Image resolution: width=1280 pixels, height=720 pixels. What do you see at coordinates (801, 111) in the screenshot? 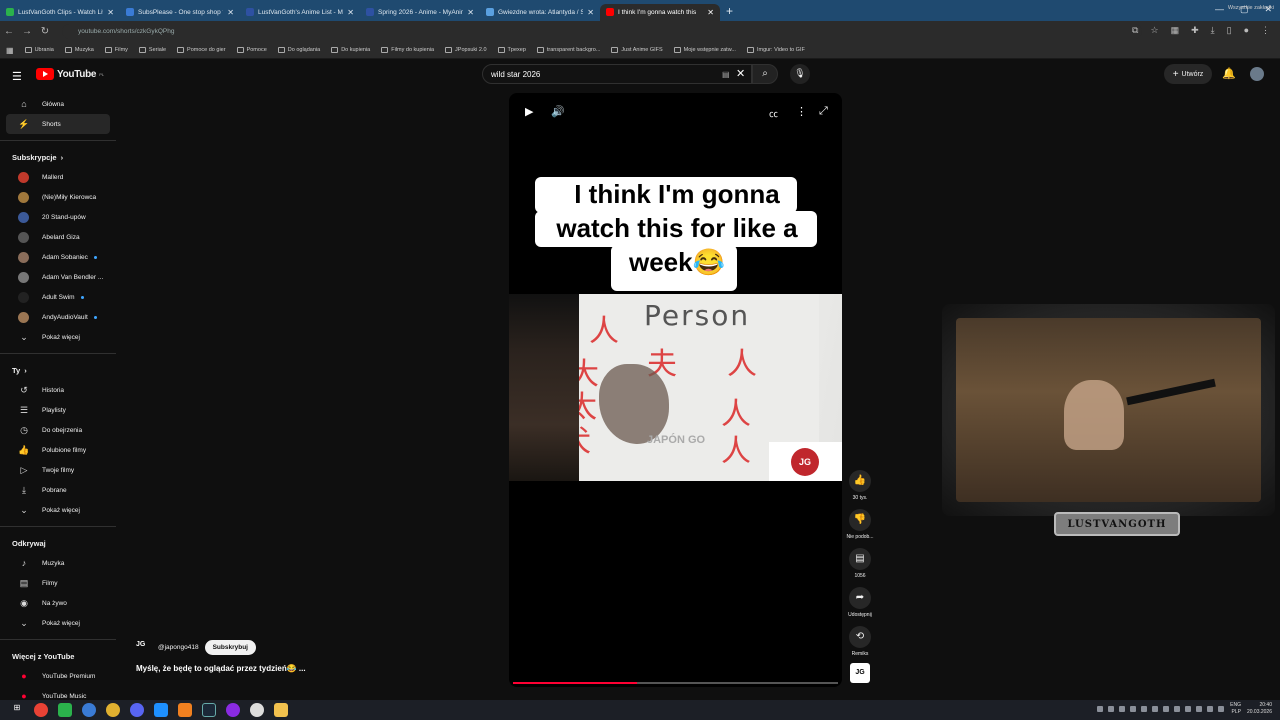
I see `more-options-icon: ⋮` at bounding box center [801, 111].